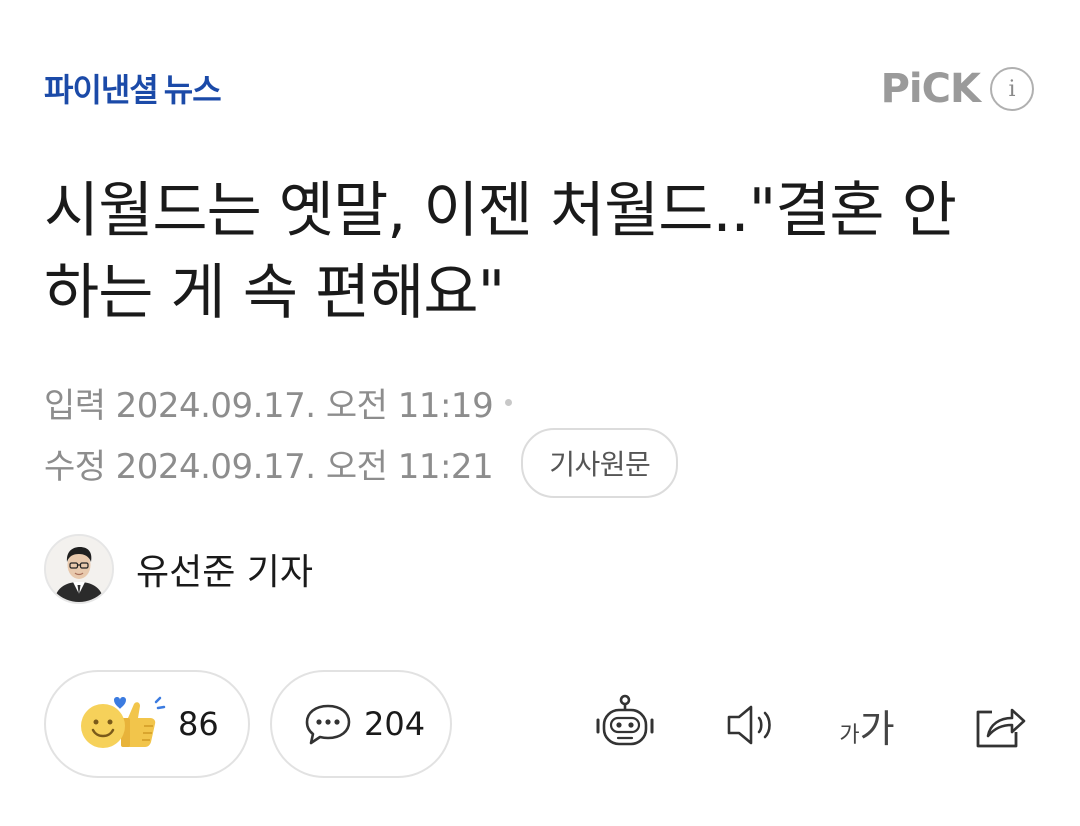  What do you see at coordinates (1001, 728) in the screenshot?
I see `share-icon` at bounding box center [1001, 728].